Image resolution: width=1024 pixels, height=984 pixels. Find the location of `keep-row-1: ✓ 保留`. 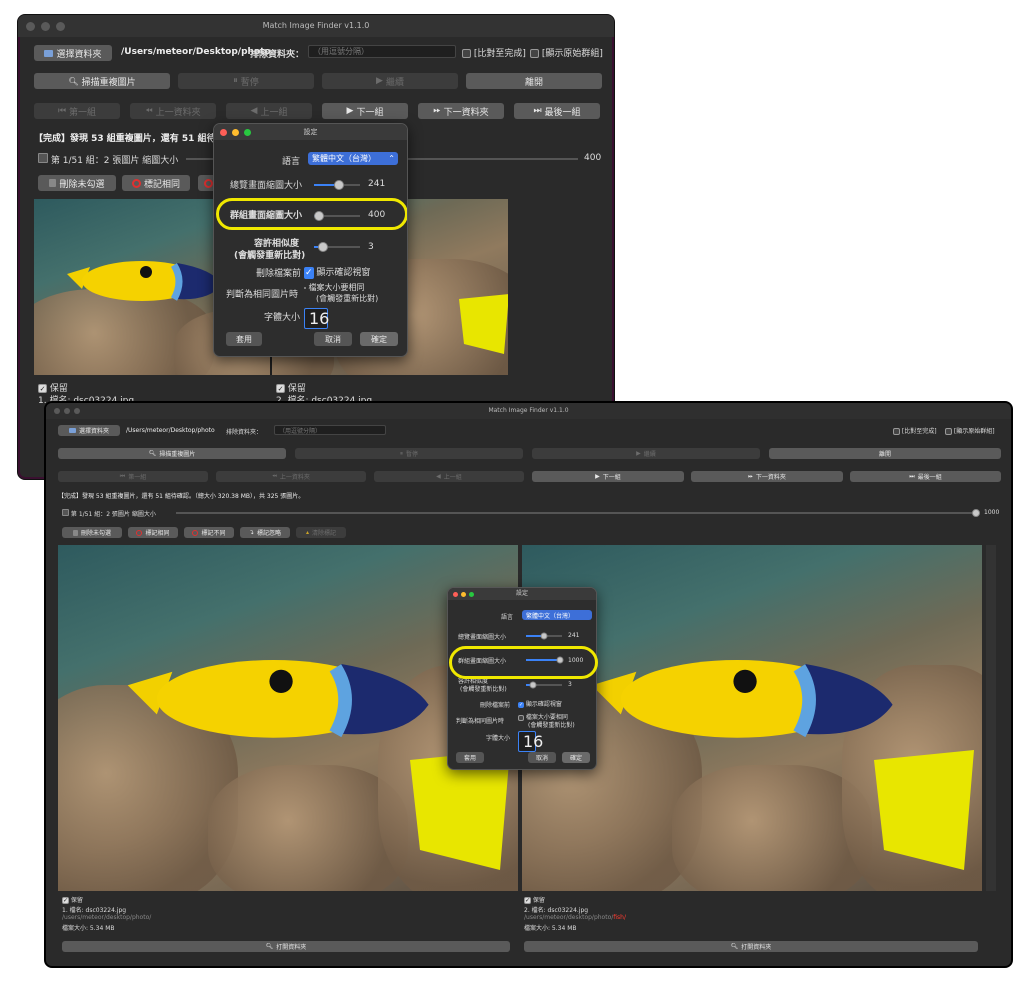

keep-row-1: ✓ 保留 is located at coordinates (72, 899).